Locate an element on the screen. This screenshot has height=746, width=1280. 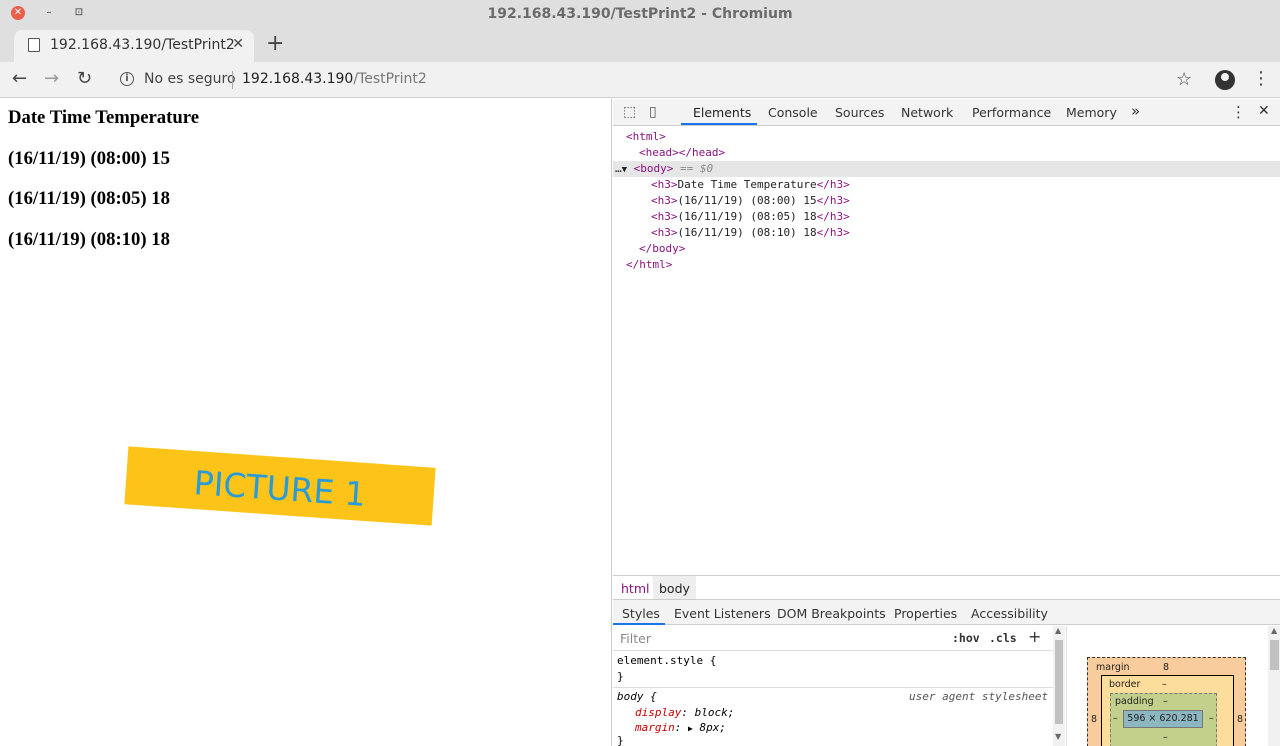
browser-menu-icon: ⋮ is located at coordinates (1261, 78).